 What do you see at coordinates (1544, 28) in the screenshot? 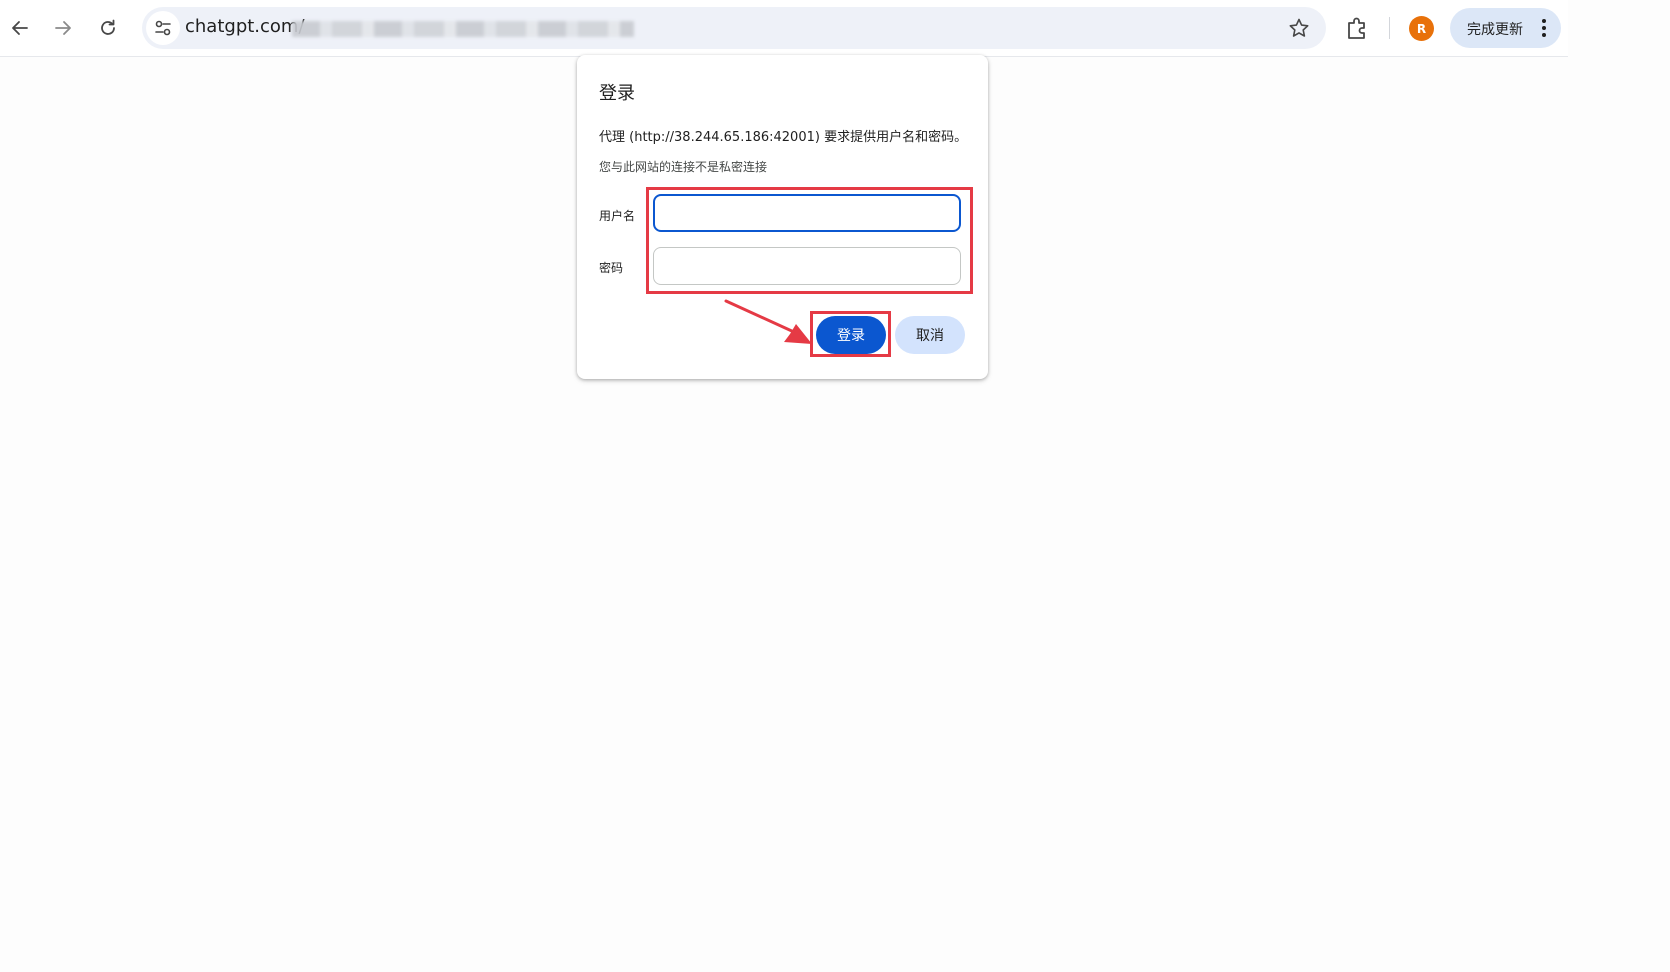
I see `more-vert-icon` at bounding box center [1544, 28].